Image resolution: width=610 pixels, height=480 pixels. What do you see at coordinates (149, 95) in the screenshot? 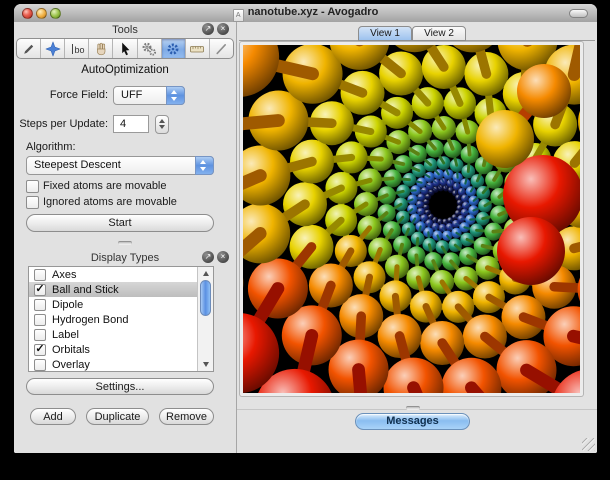
I see `force-field-select: UFF` at bounding box center [149, 95].